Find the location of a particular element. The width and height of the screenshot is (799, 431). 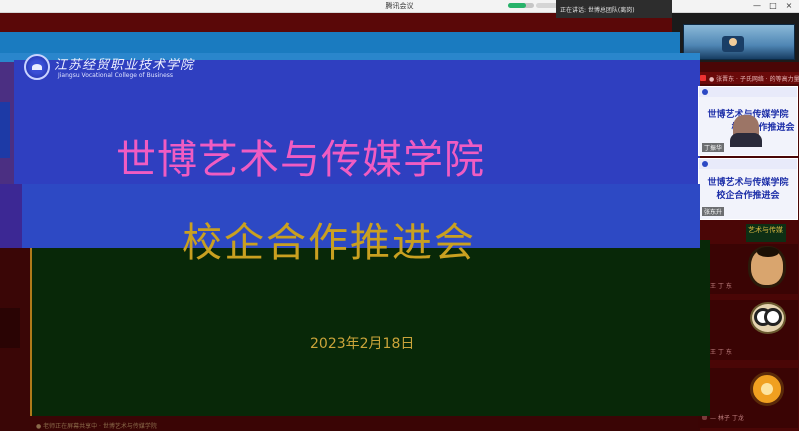

slide-title-line1: 世博艺术与传媒学院 is located at coordinates (300, 160).